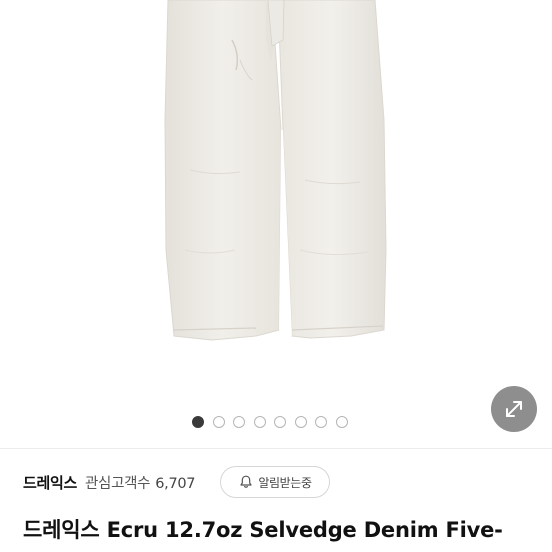 The image size is (552, 552). I want to click on carousel-indicator, so click(276, 422).